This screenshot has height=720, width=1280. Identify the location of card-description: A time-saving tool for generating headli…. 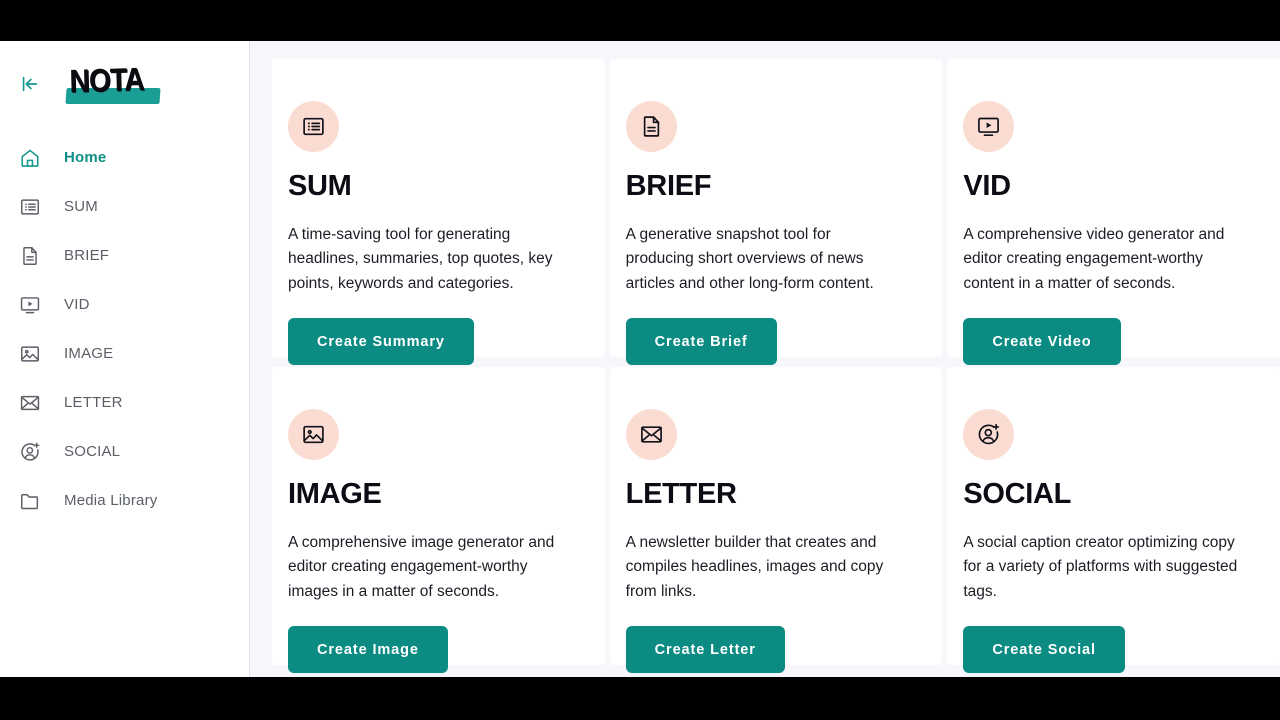
(420, 259).